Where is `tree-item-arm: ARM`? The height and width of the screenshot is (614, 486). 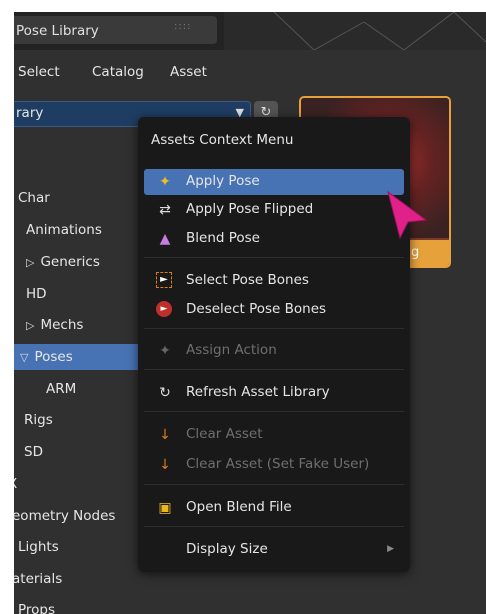 tree-item-arm: ARM is located at coordinates (92, 389).